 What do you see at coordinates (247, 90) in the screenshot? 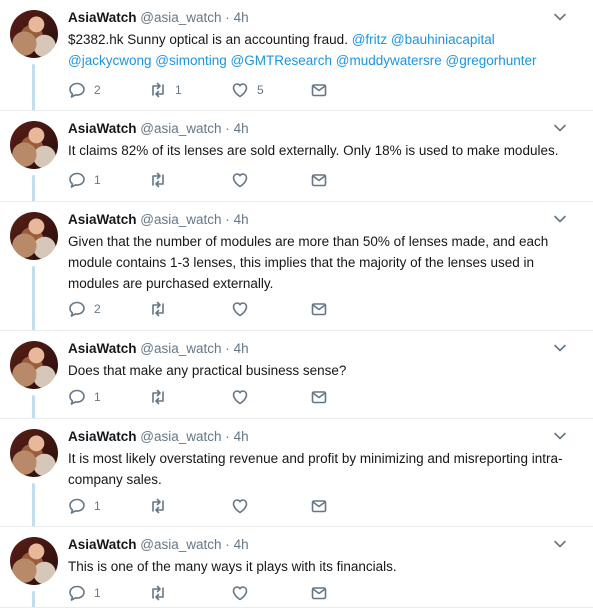
I see `like-button: 5` at bounding box center [247, 90].